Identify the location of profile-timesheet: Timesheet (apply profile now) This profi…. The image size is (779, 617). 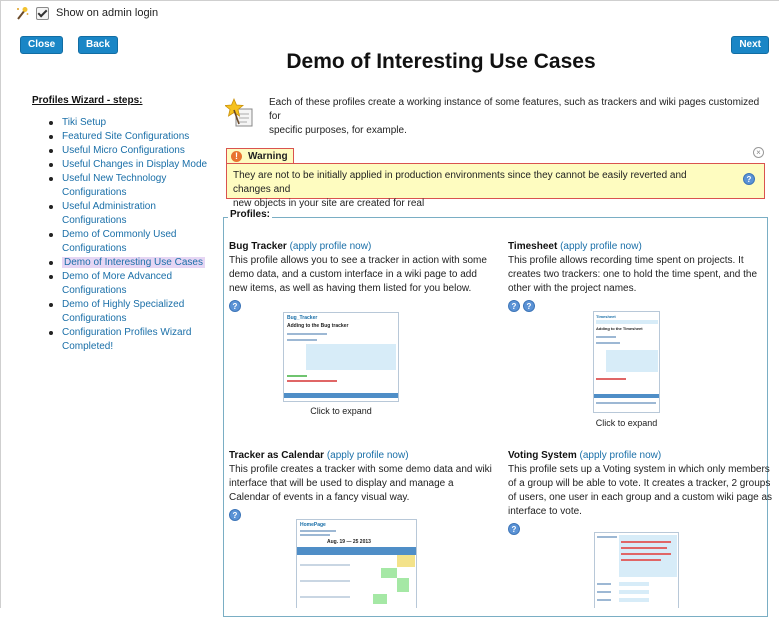
(643, 276).